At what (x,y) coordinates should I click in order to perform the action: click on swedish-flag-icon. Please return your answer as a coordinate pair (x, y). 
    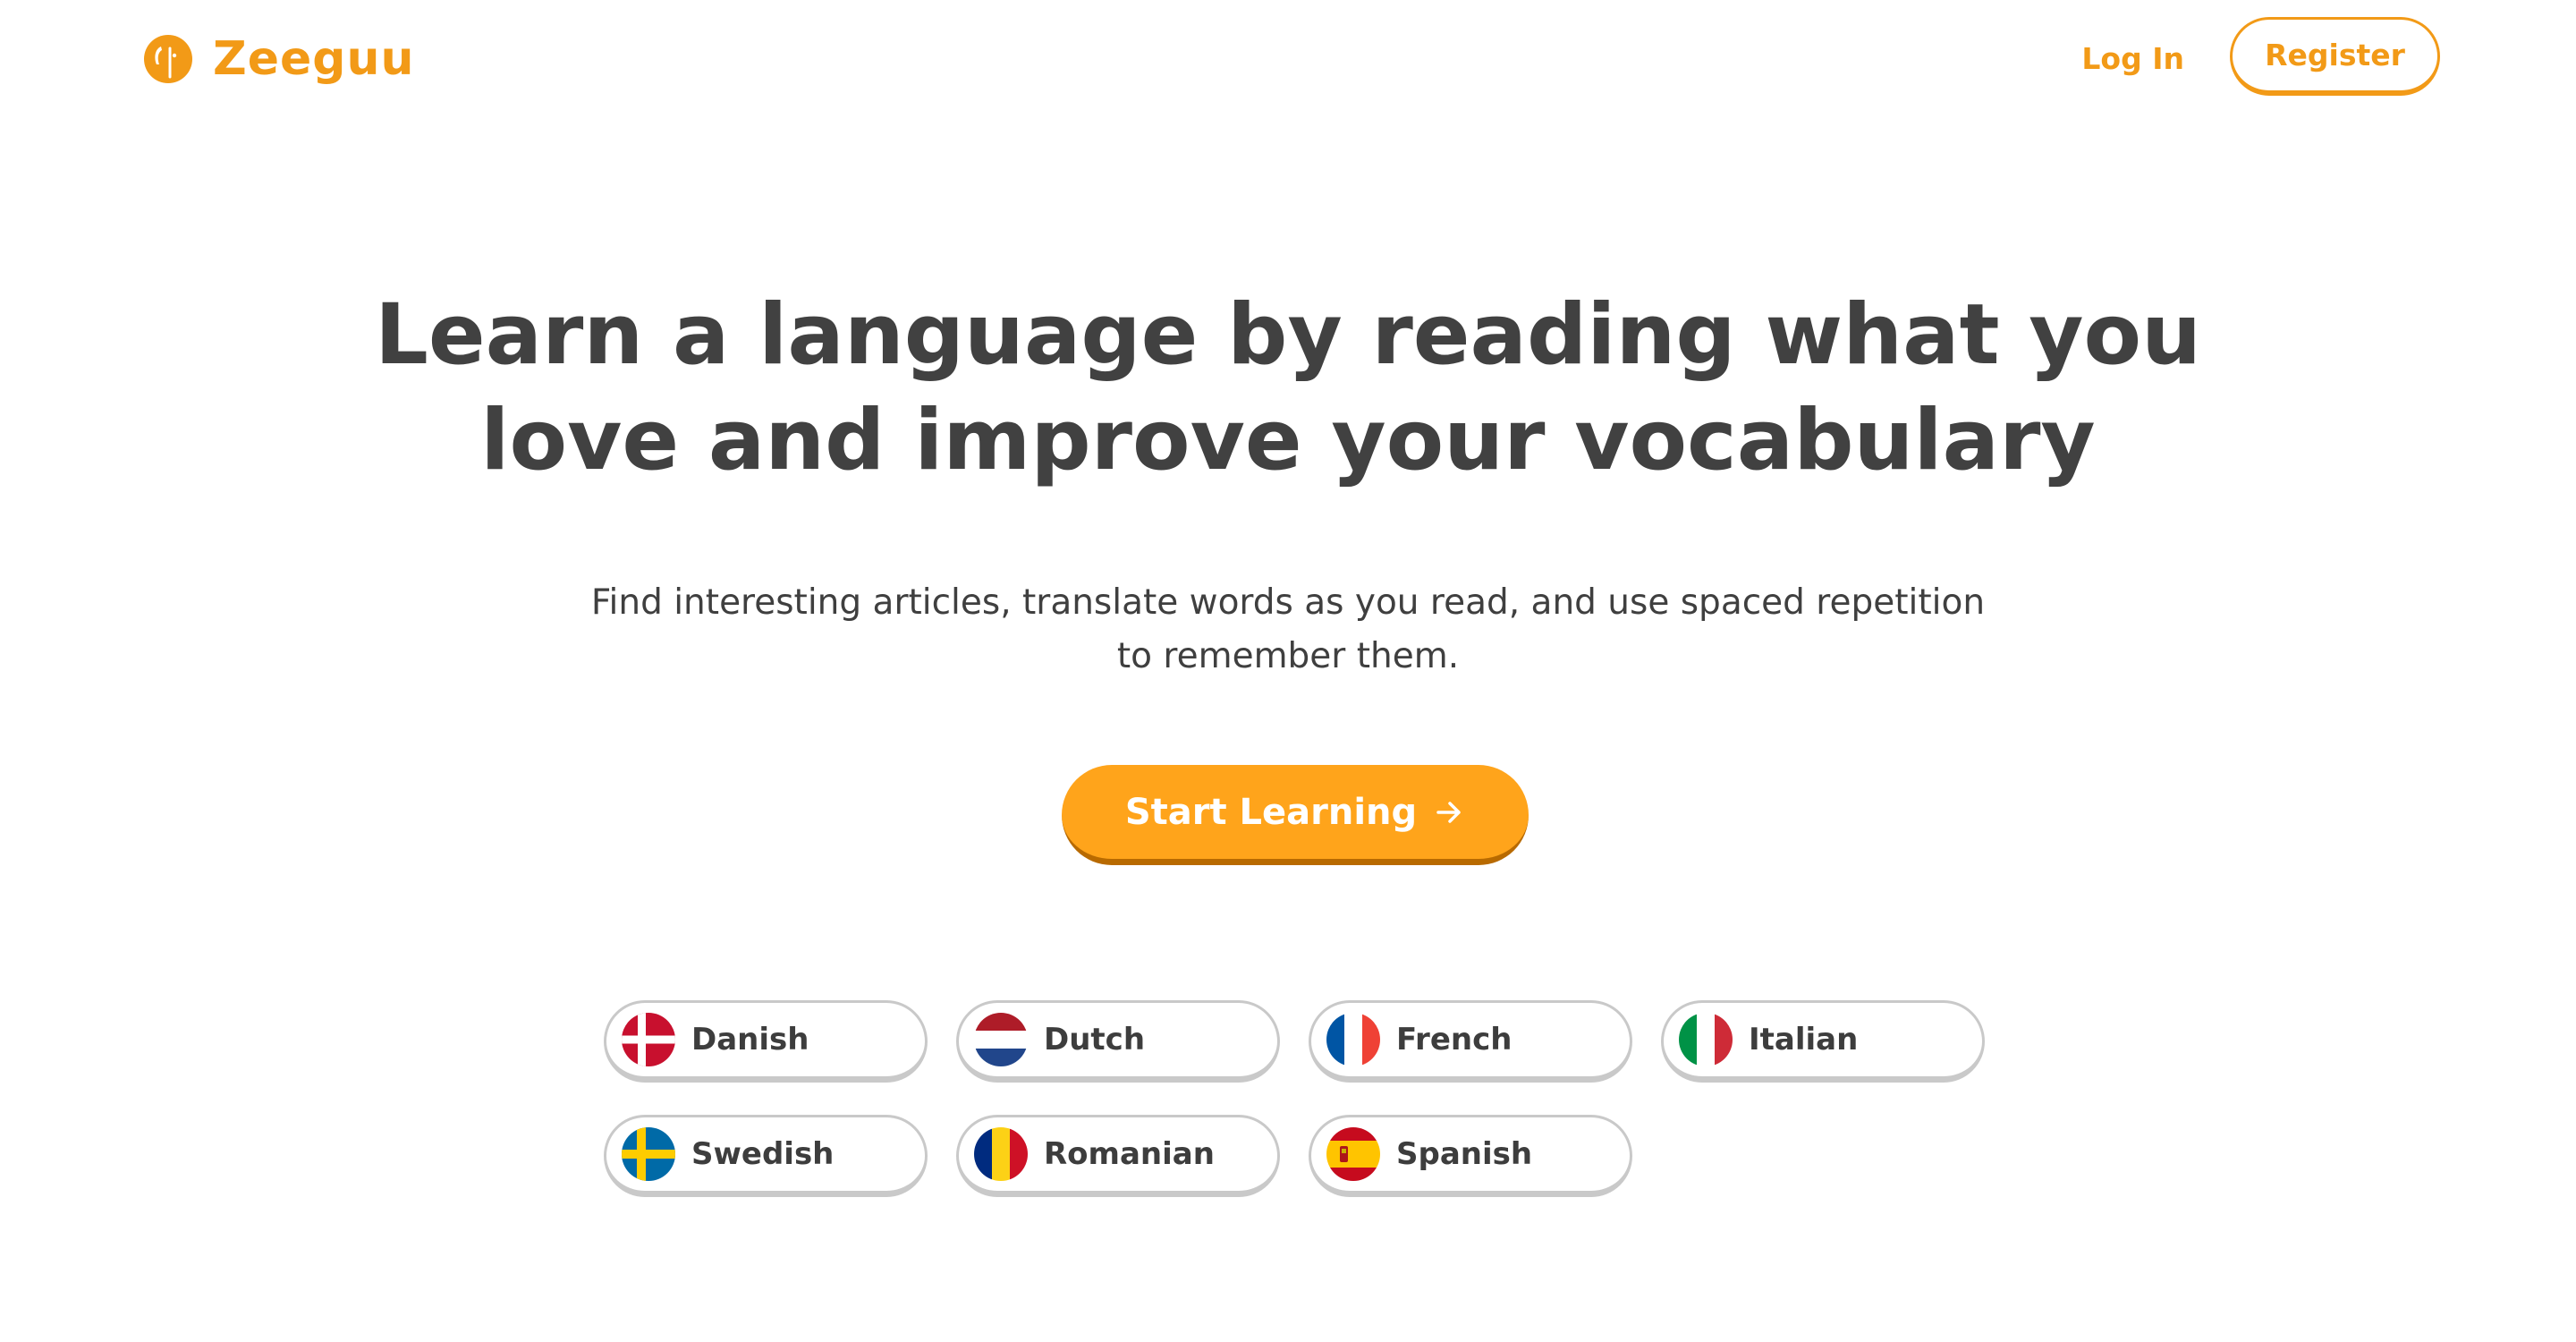
    Looking at the image, I should click on (648, 1154).